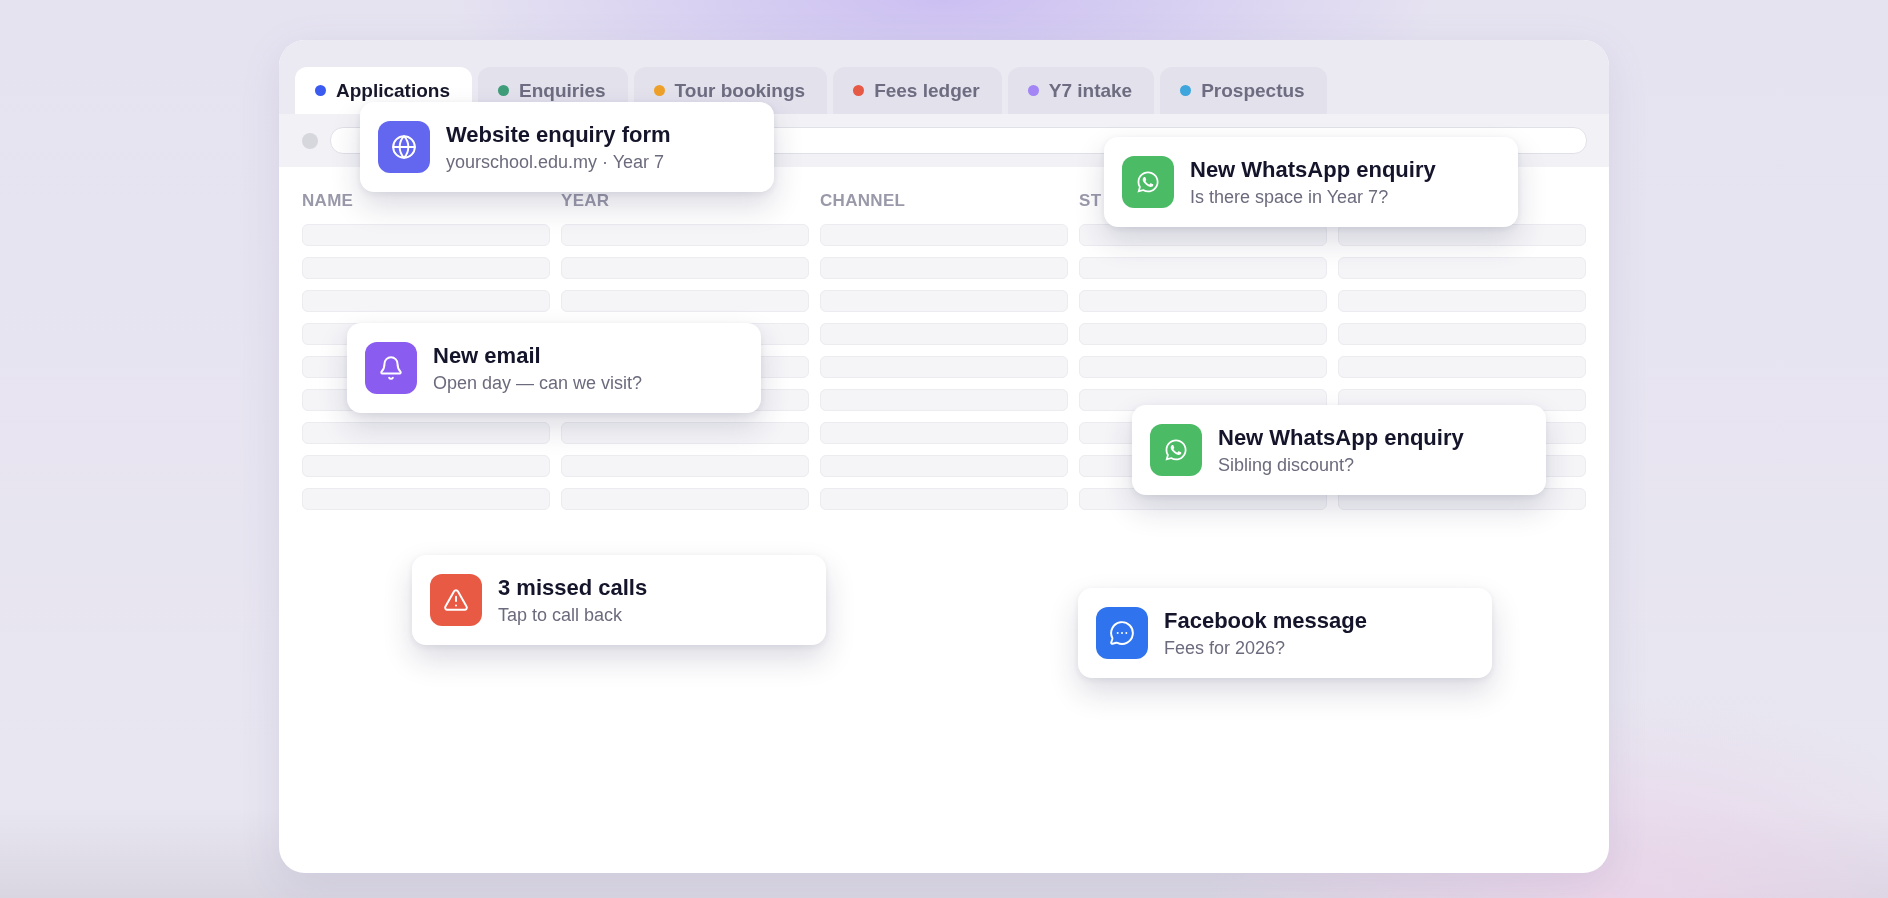 The width and height of the screenshot is (1888, 898). I want to click on column-header: NAME, so click(328, 201).